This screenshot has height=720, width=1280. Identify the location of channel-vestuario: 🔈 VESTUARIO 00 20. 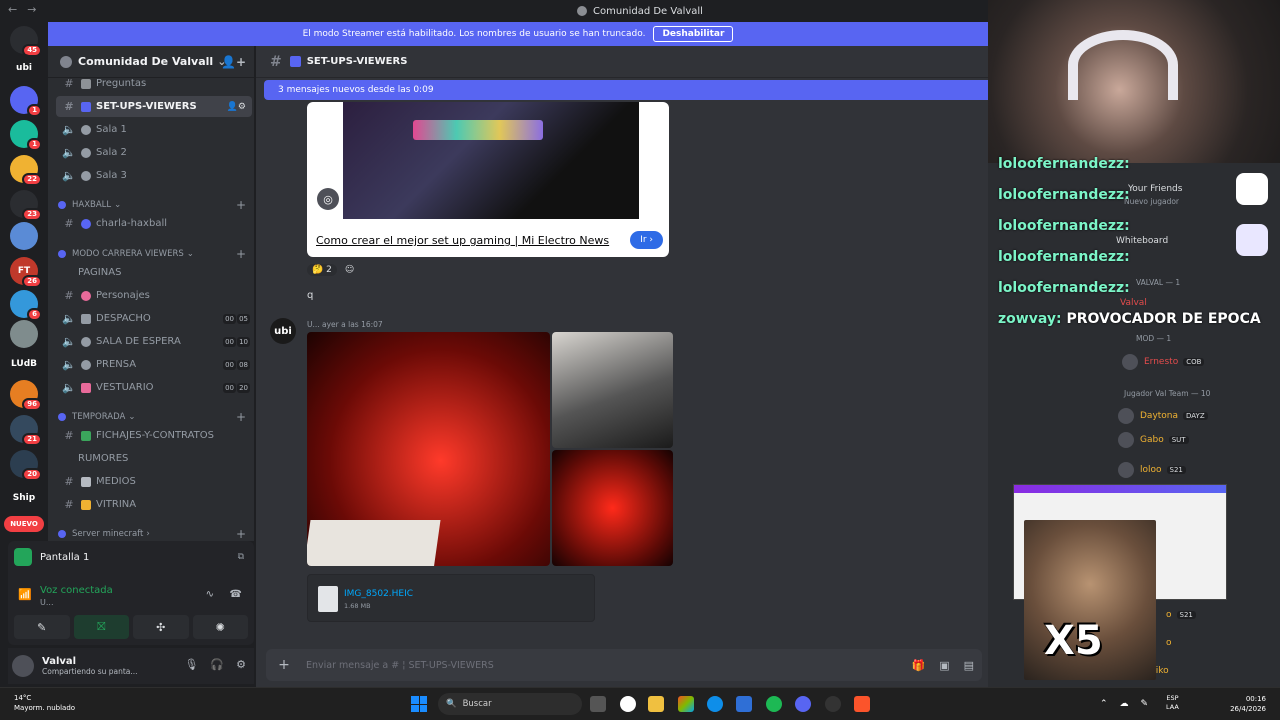
(154, 387).